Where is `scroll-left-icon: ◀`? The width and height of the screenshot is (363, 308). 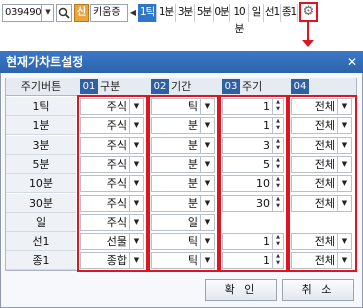
scroll-left-icon: ◀ is located at coordinates (133, 13).